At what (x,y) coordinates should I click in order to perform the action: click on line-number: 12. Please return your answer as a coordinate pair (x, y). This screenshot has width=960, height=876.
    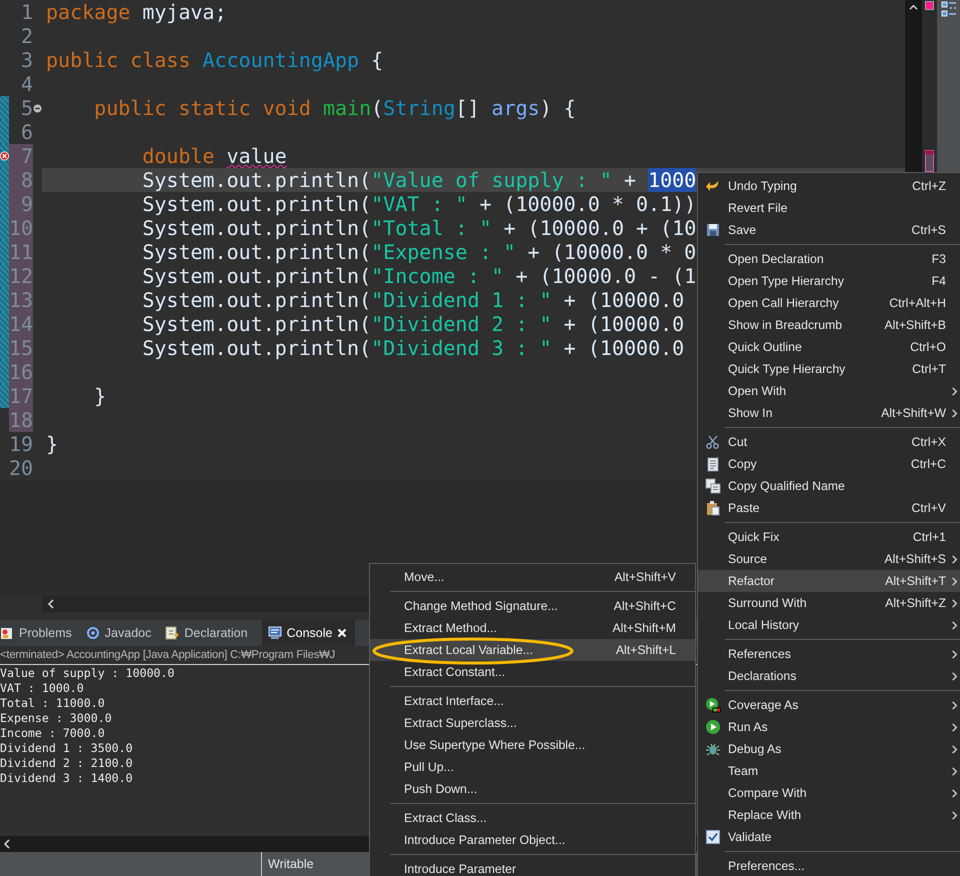
    Looking at the image, I should click on (21, 276).